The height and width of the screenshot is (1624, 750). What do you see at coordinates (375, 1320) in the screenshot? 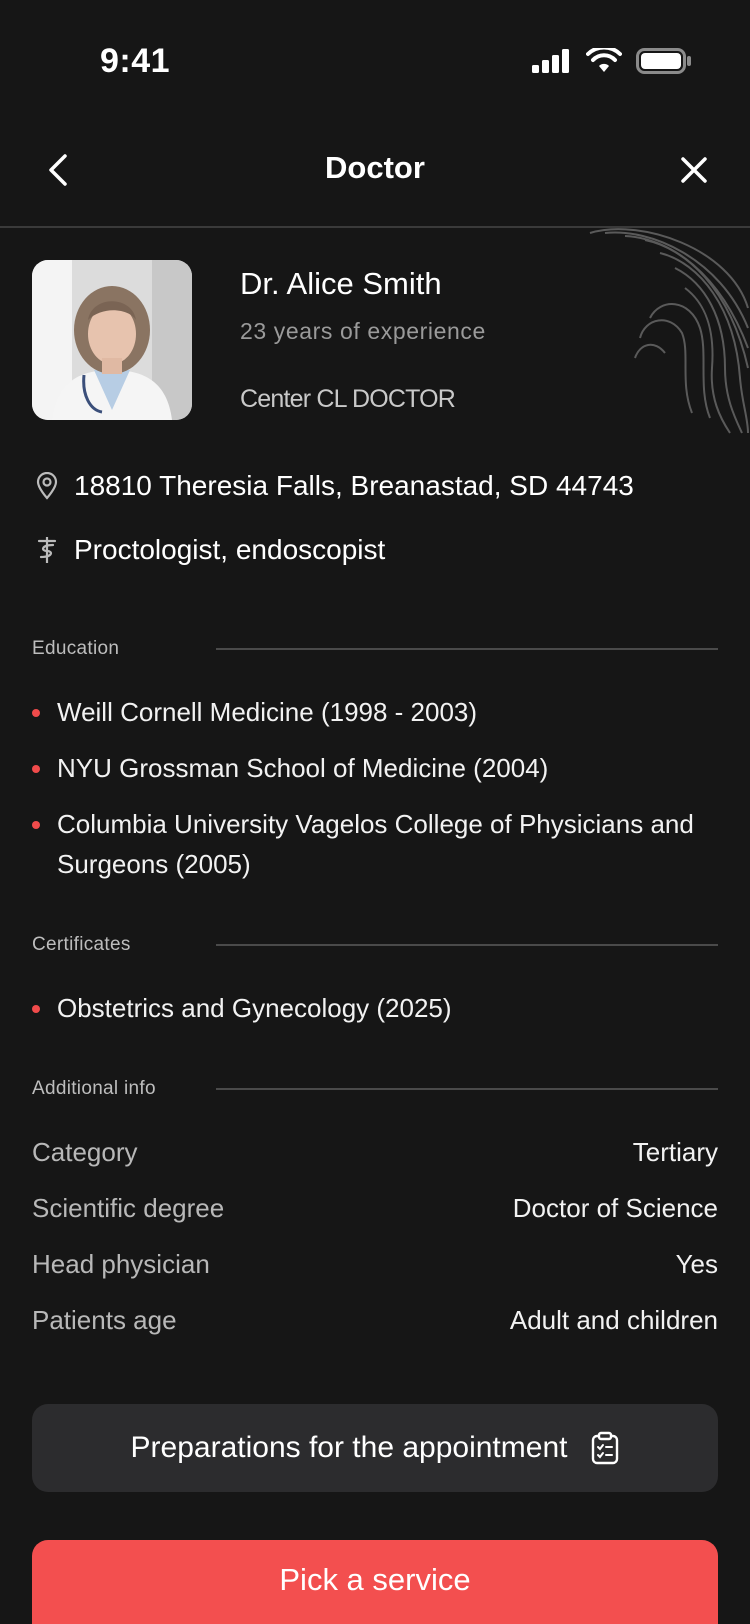
I see `info-row-patients-age: Patients age Adult and children` at bounding box center [375, 1320].